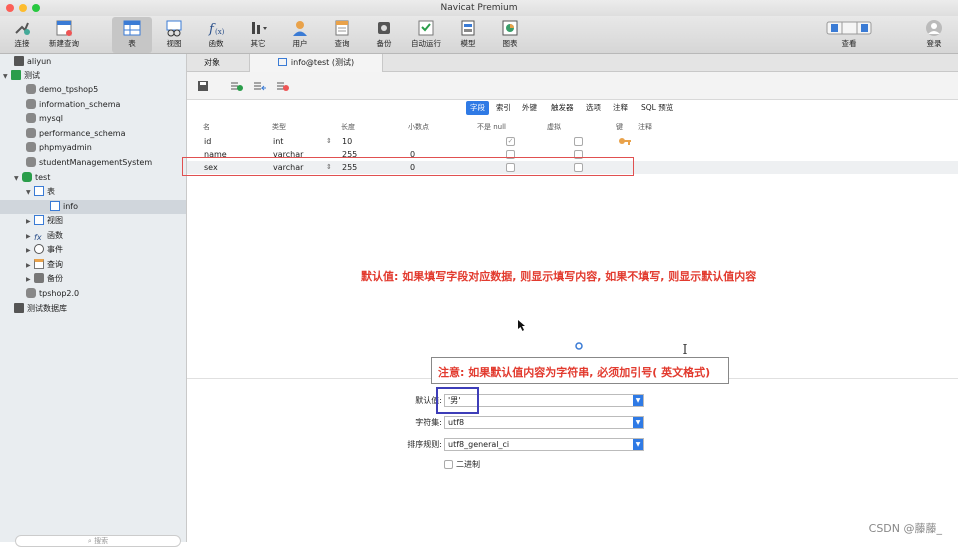  Describe the element at coordinates (572, 86) in the screenshot. I see `design-toolbar` at that location.